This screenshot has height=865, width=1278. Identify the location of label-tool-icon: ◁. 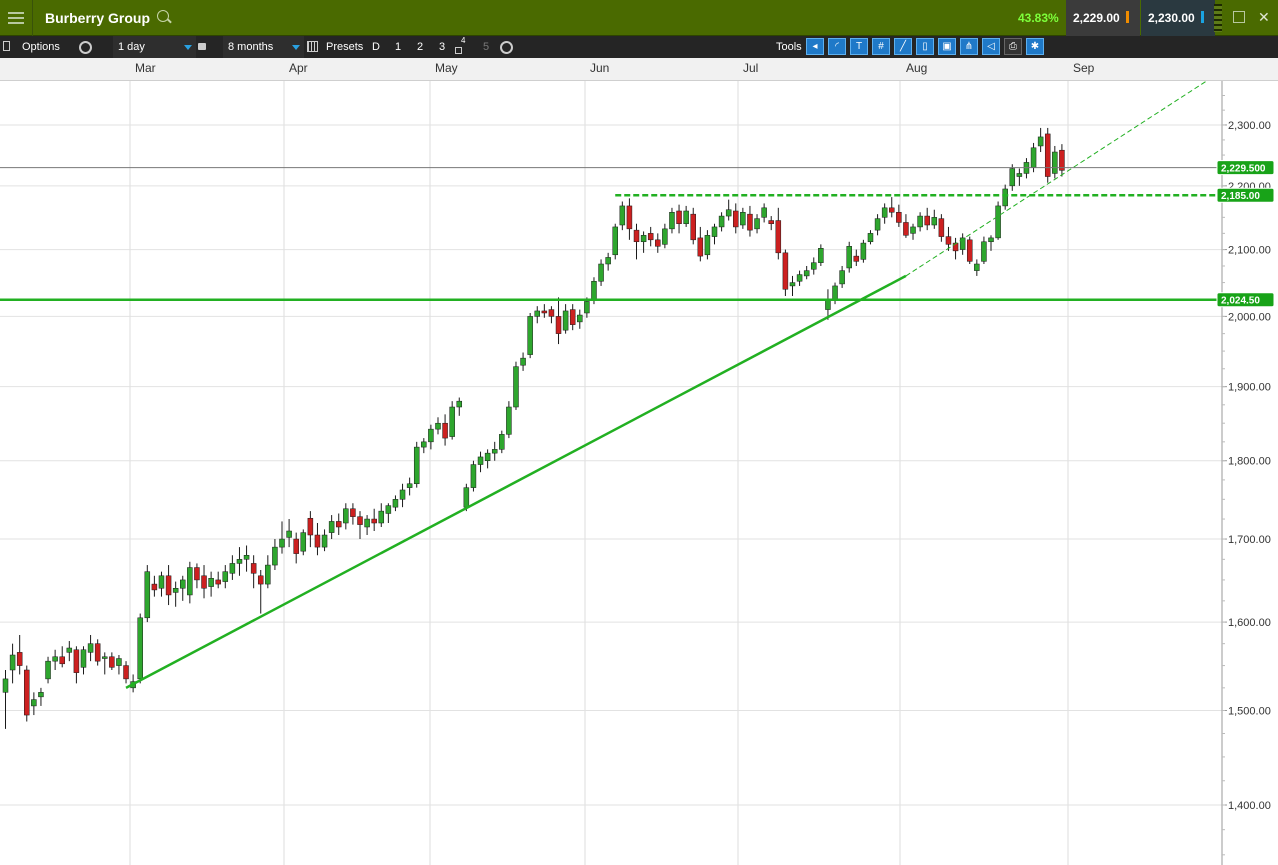
(991, 46).